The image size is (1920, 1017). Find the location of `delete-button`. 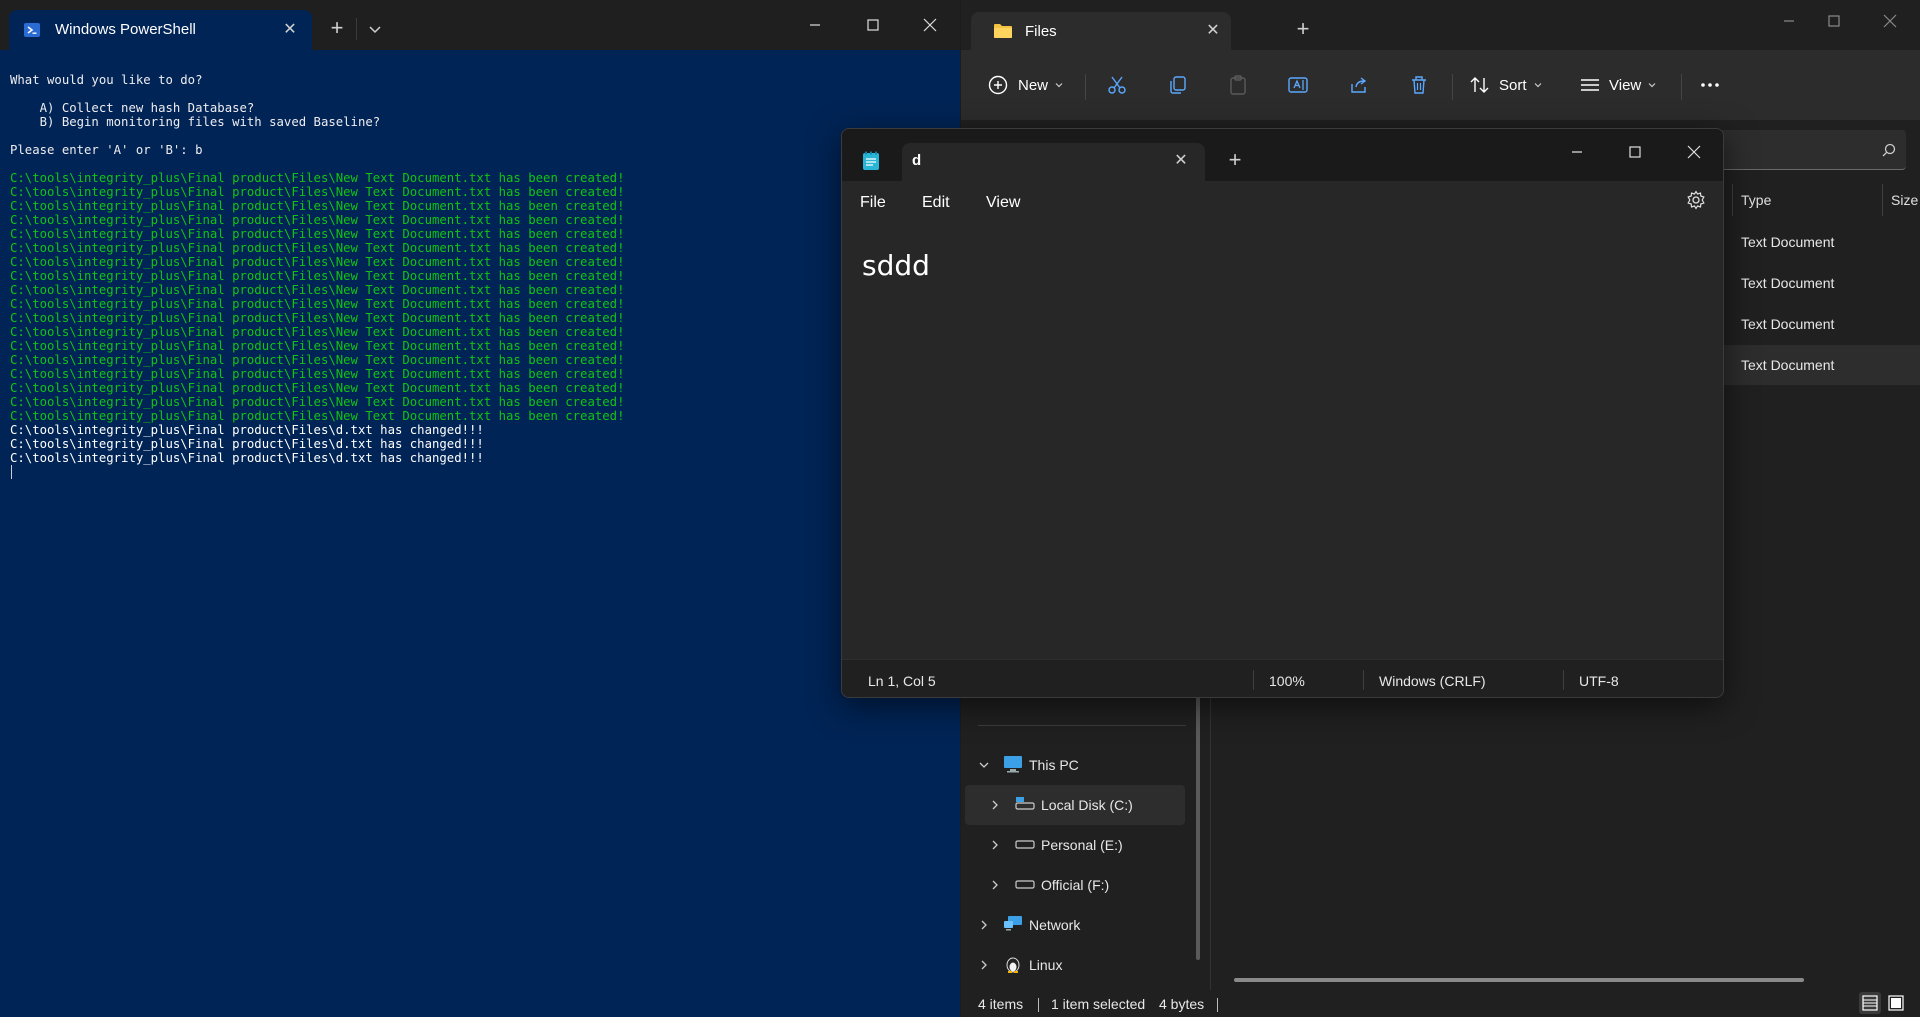

delete-button is located at coordinates (1419, 85).